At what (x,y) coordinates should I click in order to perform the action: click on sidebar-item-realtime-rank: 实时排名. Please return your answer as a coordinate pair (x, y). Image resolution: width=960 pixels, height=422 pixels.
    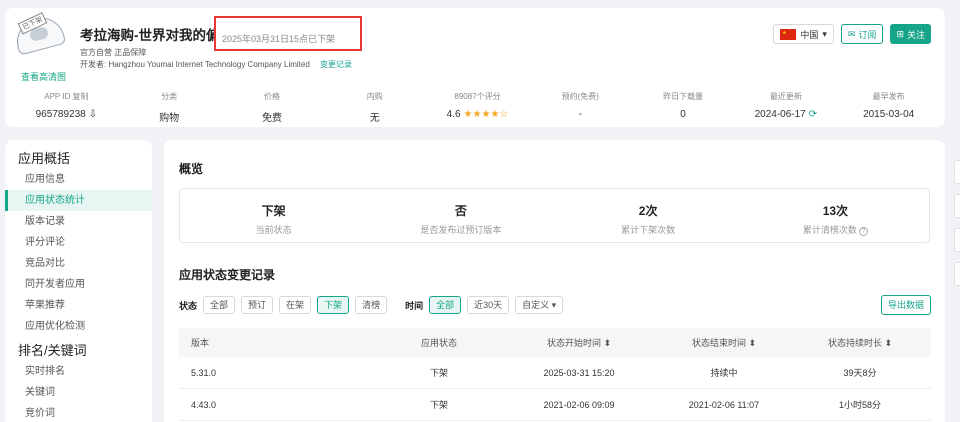
    Looking at the image, I should click on (78, 371).